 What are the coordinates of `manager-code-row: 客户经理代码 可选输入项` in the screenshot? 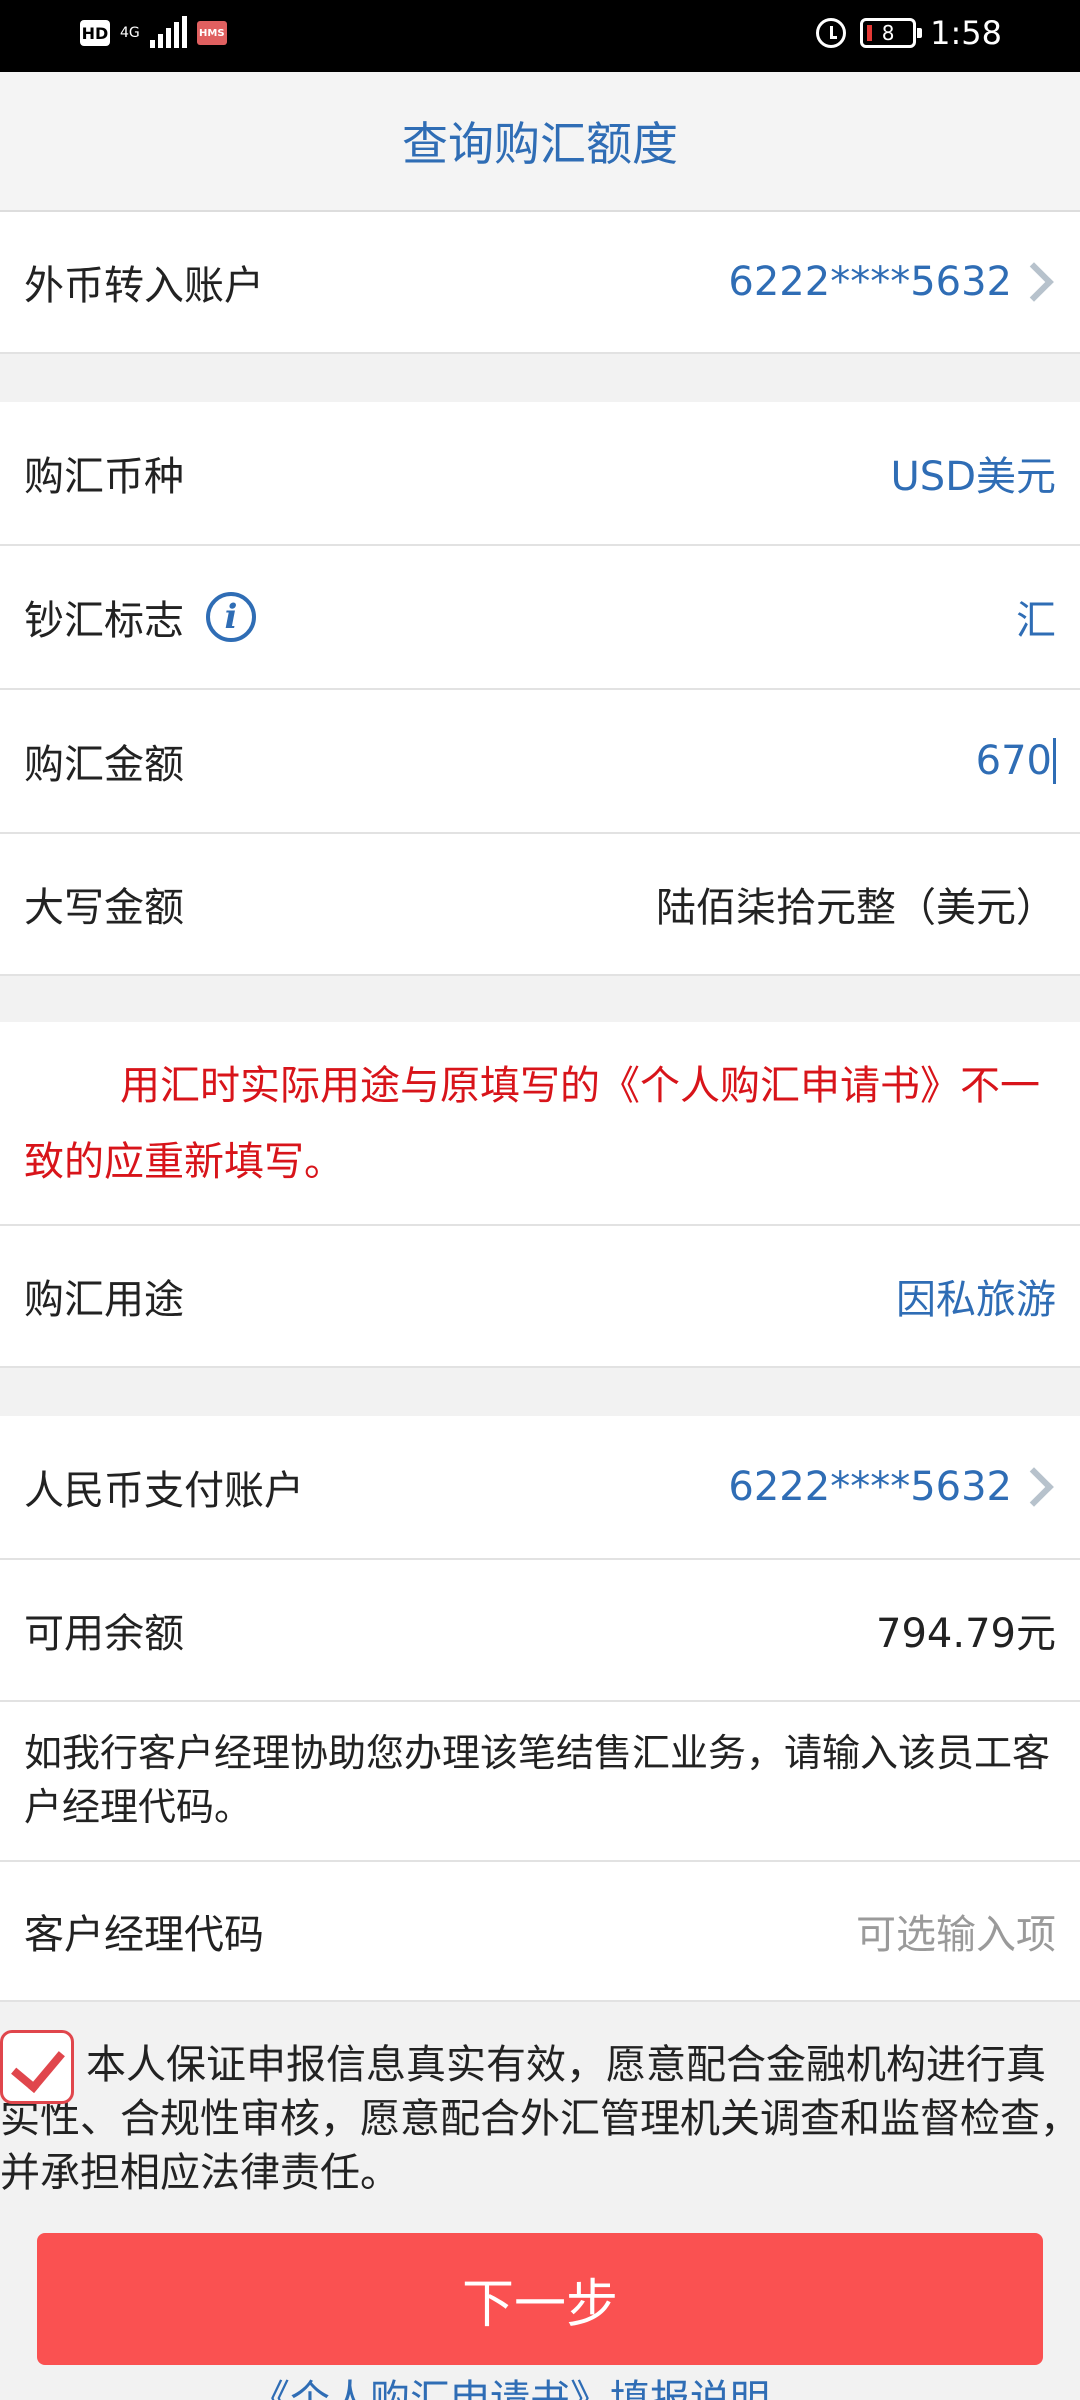 It's located at (540, 1932).